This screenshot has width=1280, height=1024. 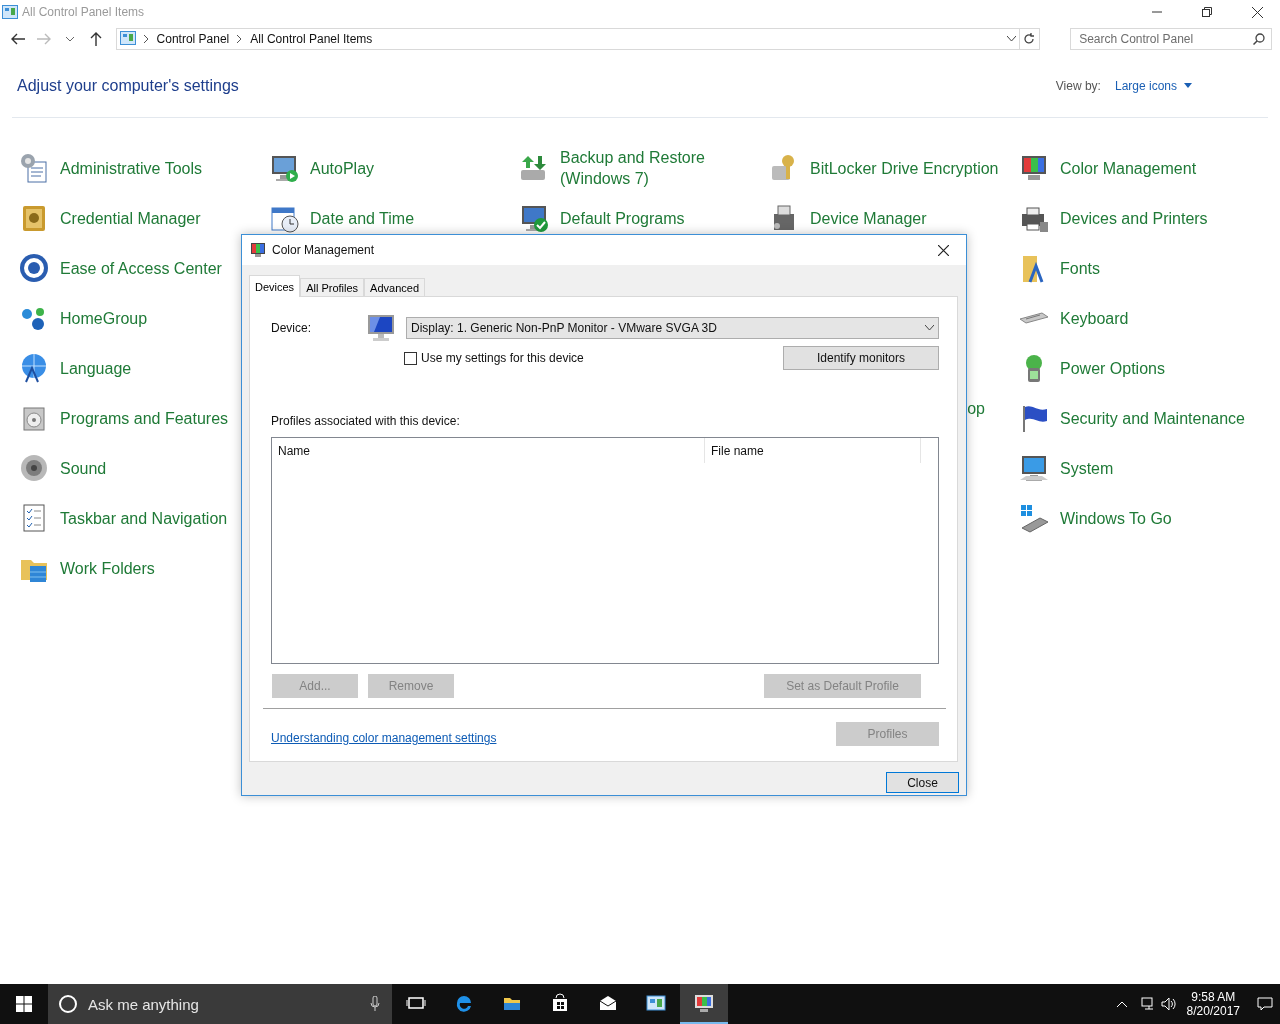 I want to click on taskbar-app, so click(x=704, y=1004).